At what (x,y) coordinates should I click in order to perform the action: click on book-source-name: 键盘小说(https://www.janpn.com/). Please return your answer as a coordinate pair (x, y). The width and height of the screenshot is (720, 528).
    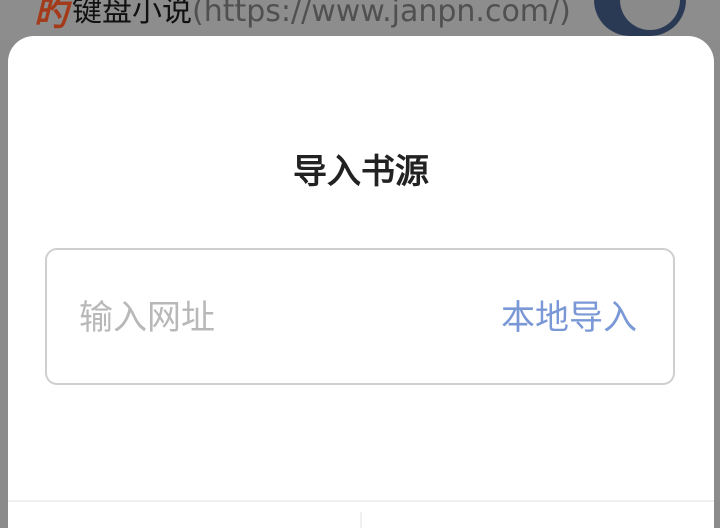
    Looking at the image, I should click on (321, 16).